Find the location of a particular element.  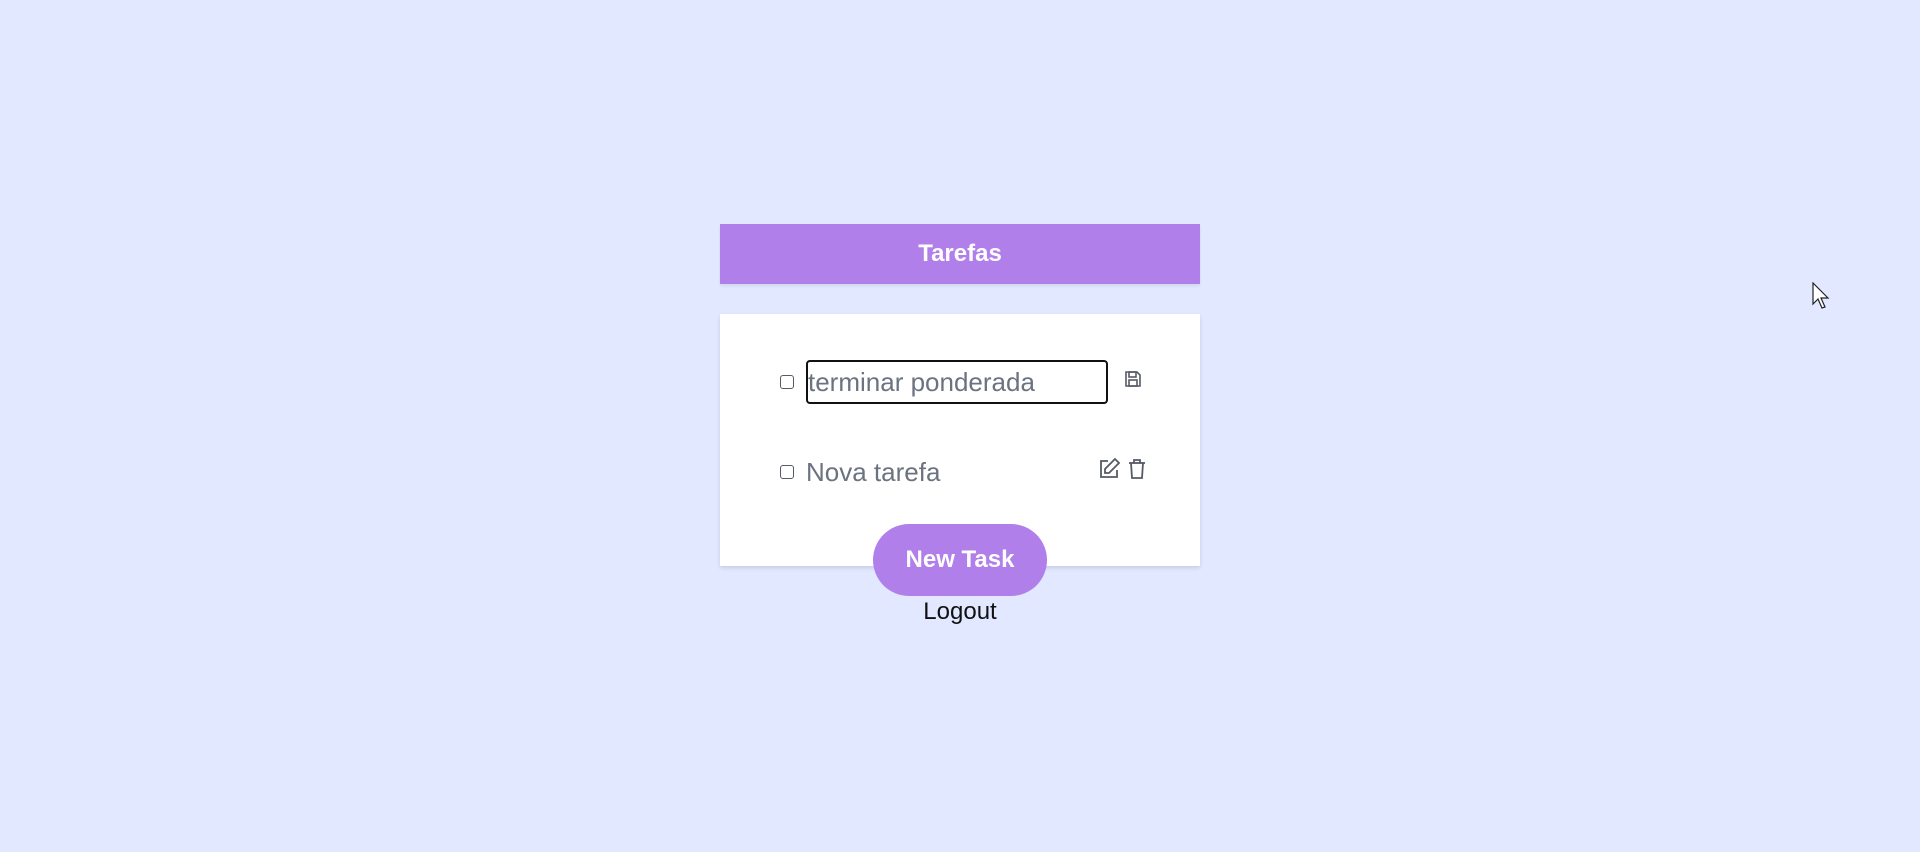

save-icon is located at coordinates (1133, 379).